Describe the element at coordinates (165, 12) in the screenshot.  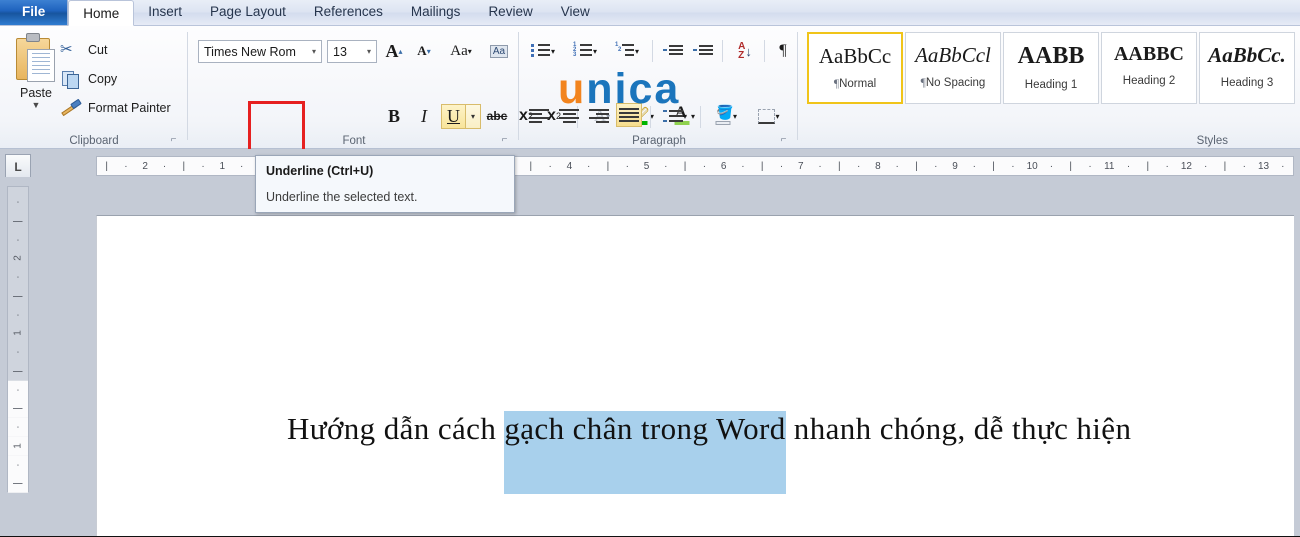
I see `tab-insert: Insert` at that location.